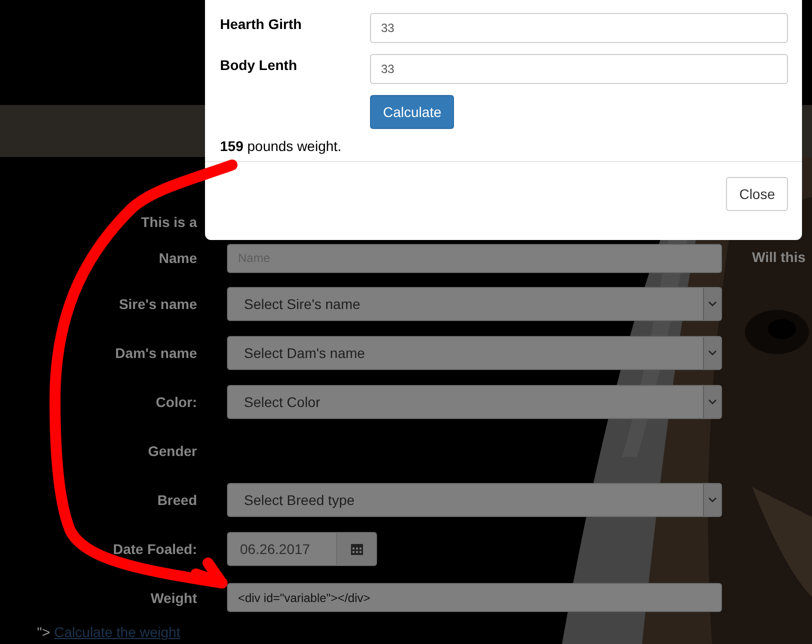  I want to click on field-label: Sire's name, so click(157, 304).